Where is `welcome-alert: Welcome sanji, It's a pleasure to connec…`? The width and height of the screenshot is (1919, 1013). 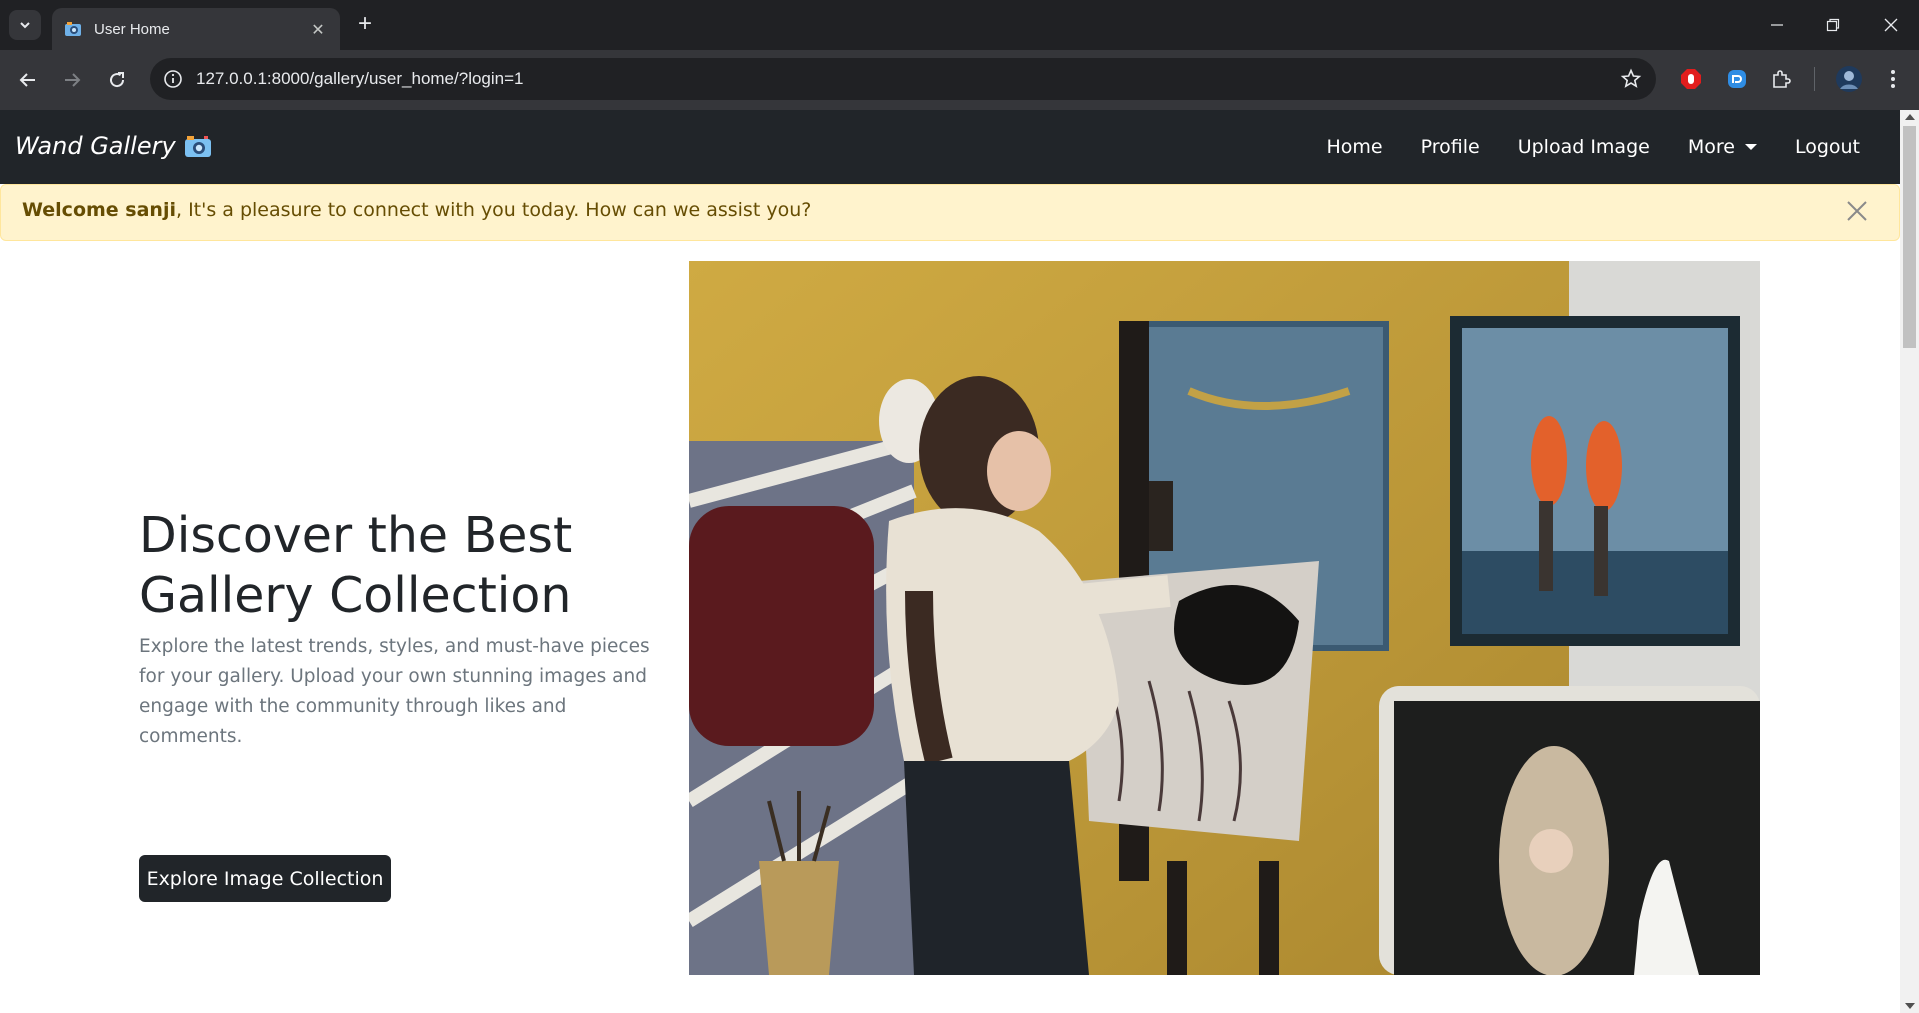
welcome-alert: Welcome sanji, It's a pleasure to connec… is located at coordinates (950, 212).